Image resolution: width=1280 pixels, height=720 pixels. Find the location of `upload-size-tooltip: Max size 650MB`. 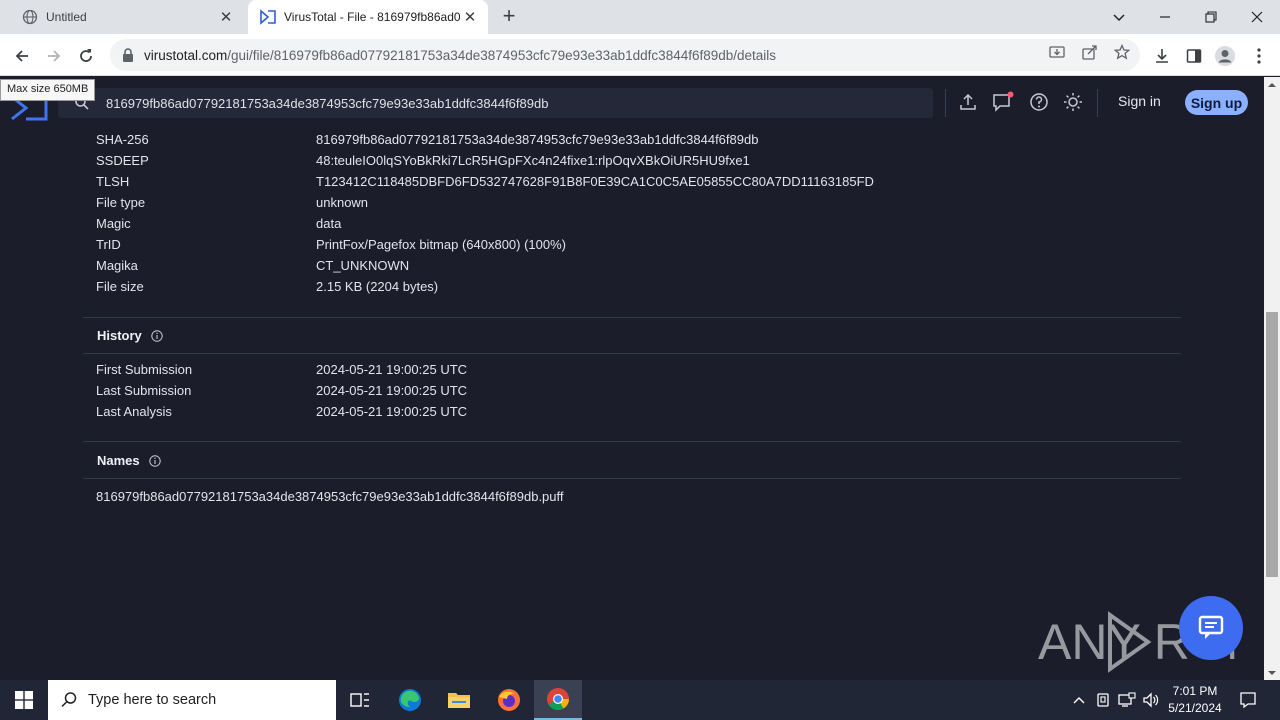

upload-size-tooltip: Max size 650MB is located at coordinates (48, 90).